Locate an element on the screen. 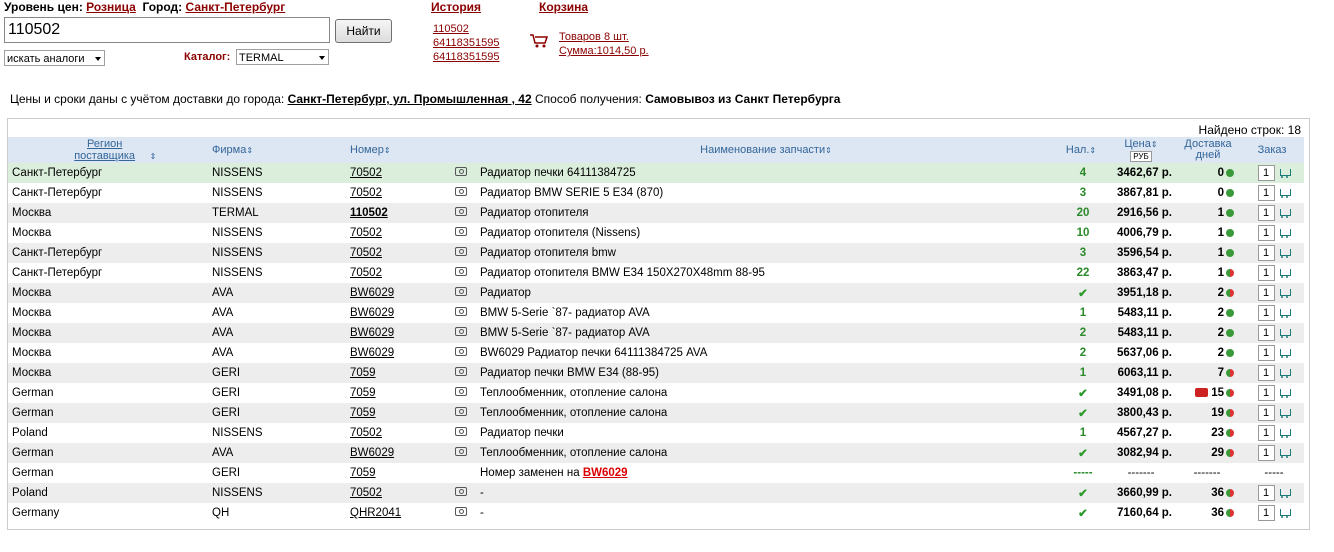 This screenshot has height=552, width=1334. col-number: Номер⇕ is located at coordinates (387, 150).